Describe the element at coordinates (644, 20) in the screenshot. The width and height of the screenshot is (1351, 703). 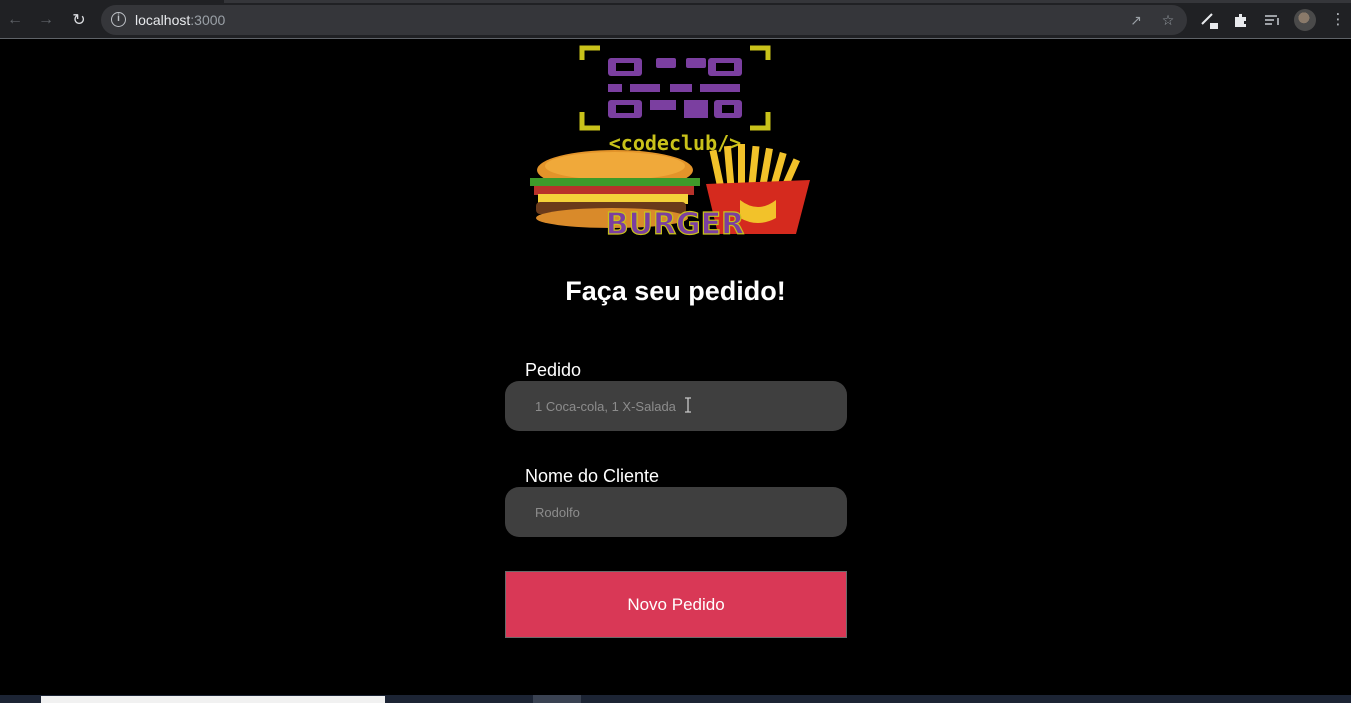
I see `address-bar: i localhost:3000 ↗ ☆` at that location.